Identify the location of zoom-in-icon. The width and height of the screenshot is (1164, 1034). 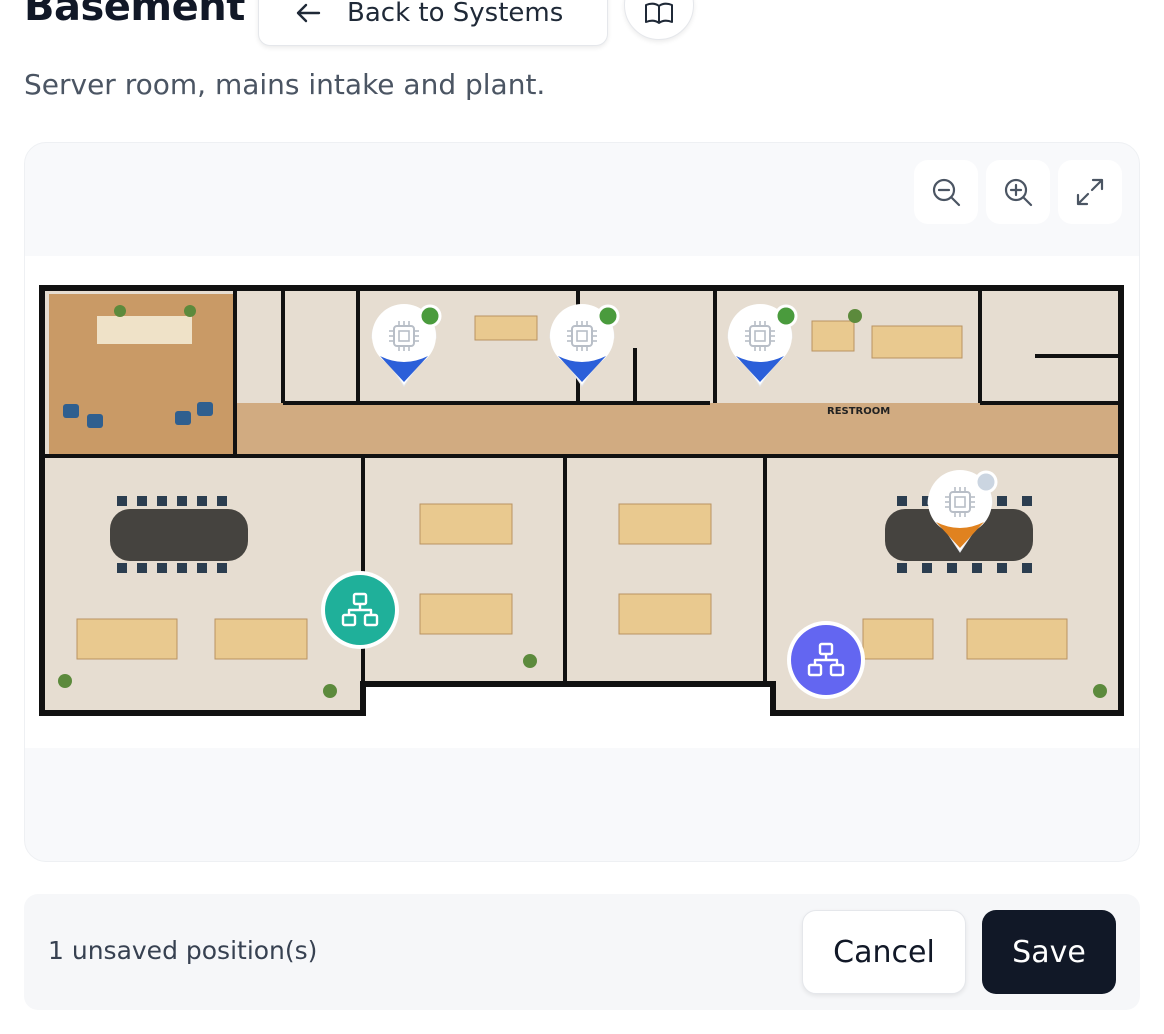
(1018, 192).